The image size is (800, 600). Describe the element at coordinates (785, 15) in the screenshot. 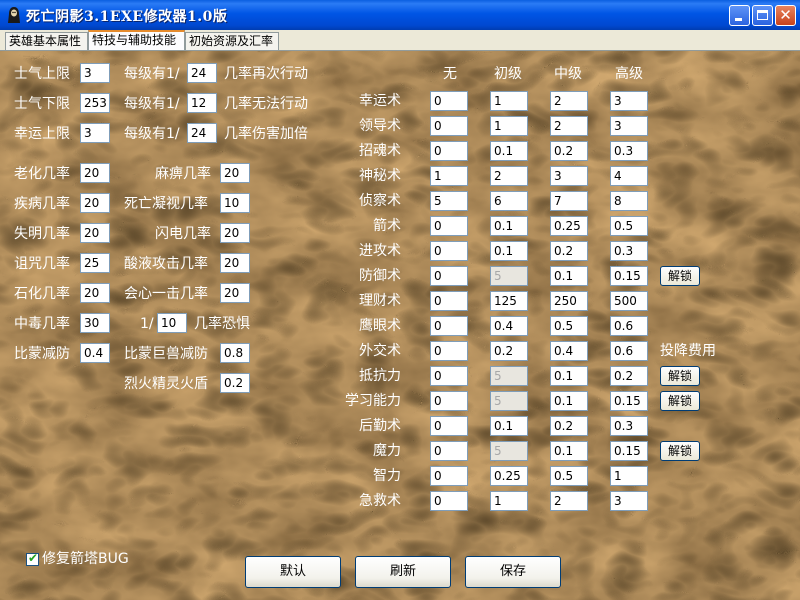

I see `close-button: ✕` at that location.